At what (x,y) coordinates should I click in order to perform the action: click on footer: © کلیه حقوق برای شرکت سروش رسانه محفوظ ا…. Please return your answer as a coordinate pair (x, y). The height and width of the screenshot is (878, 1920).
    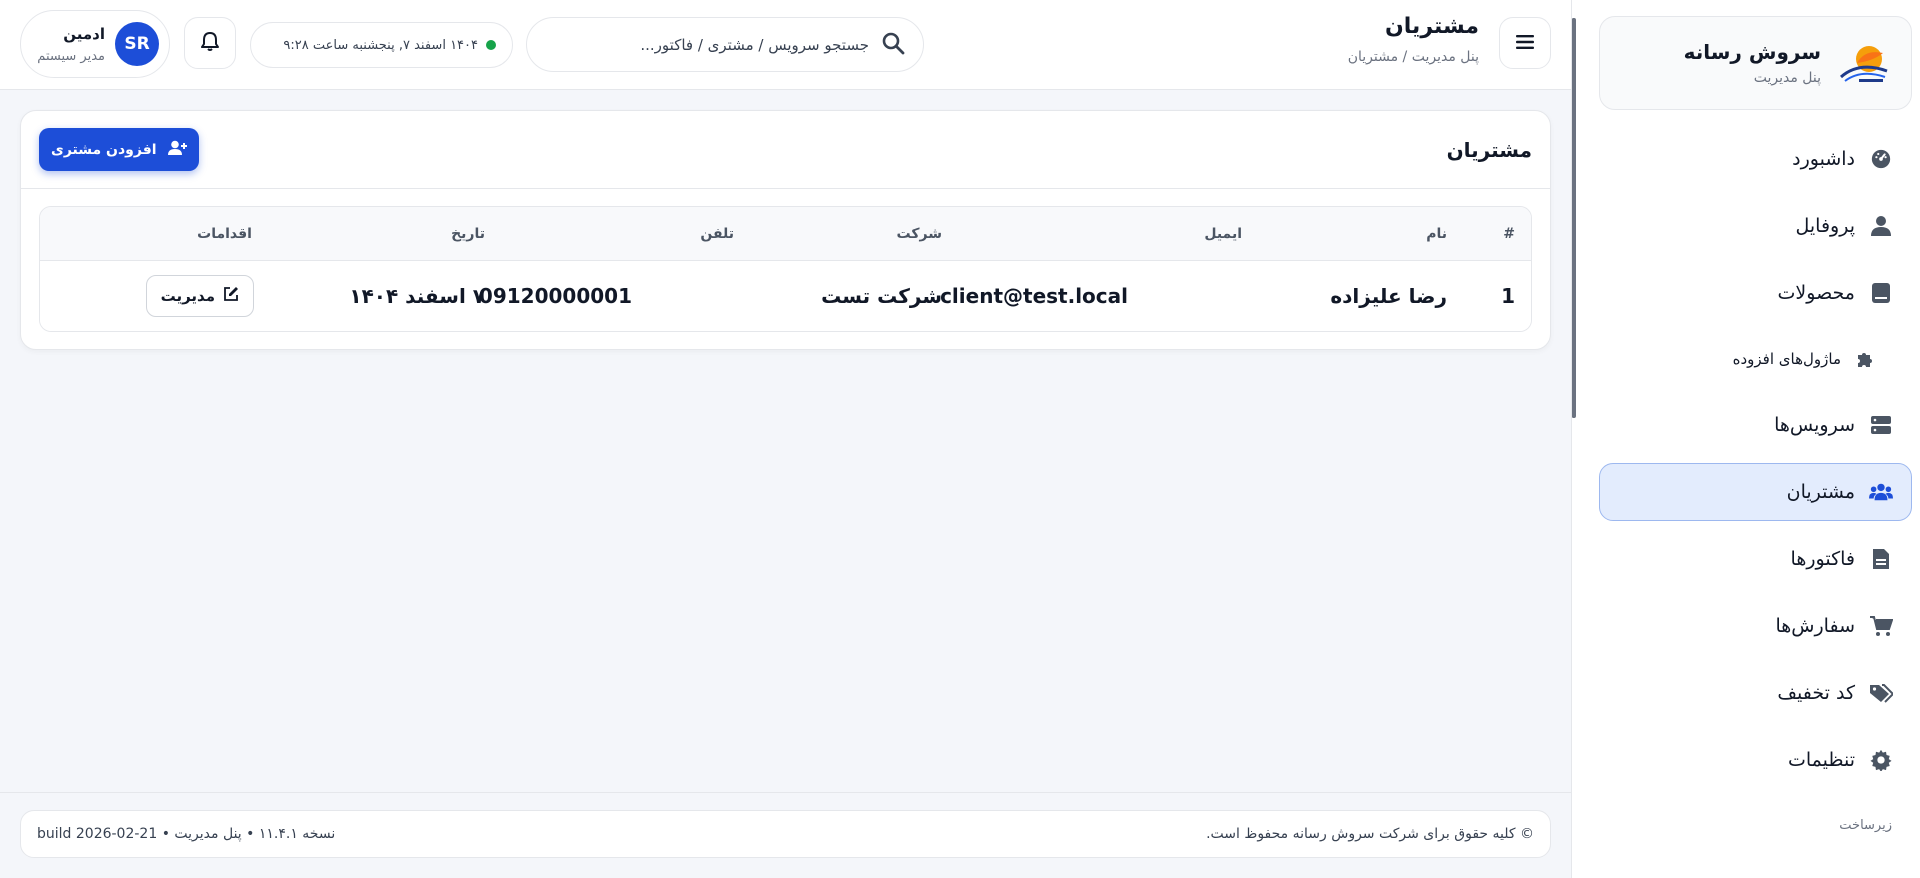
    Looking at the image, I should click on (785, 834).